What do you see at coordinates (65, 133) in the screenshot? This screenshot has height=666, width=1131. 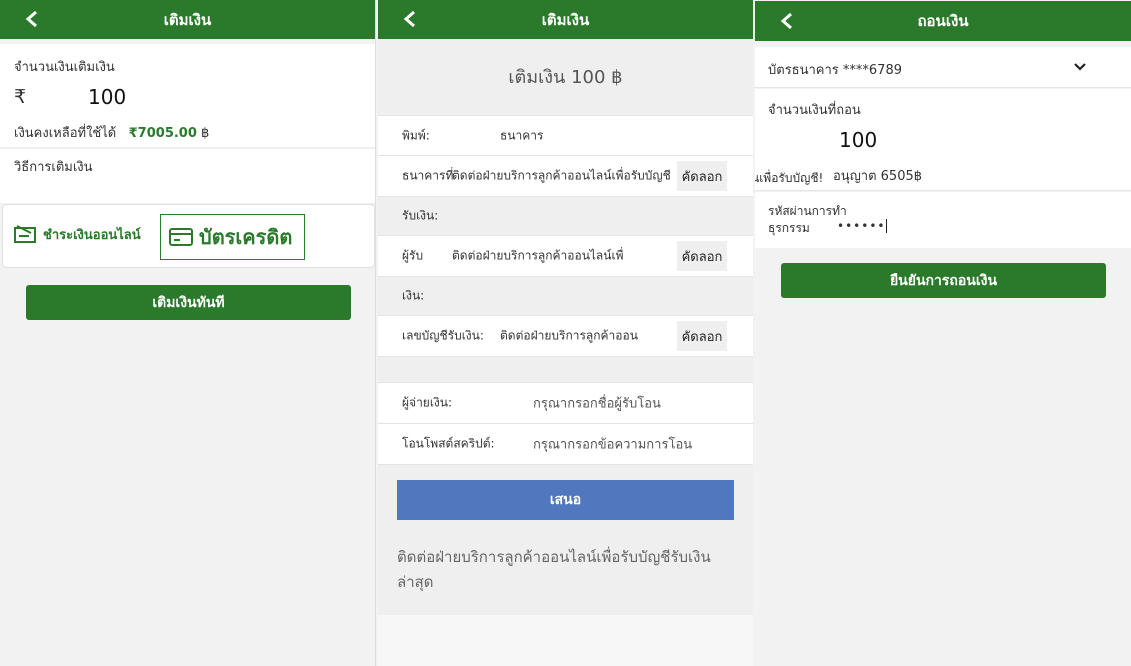 I see `balance-label: เงินคงเหลือที่ใช้ได้` at bounding box center [65, 133].